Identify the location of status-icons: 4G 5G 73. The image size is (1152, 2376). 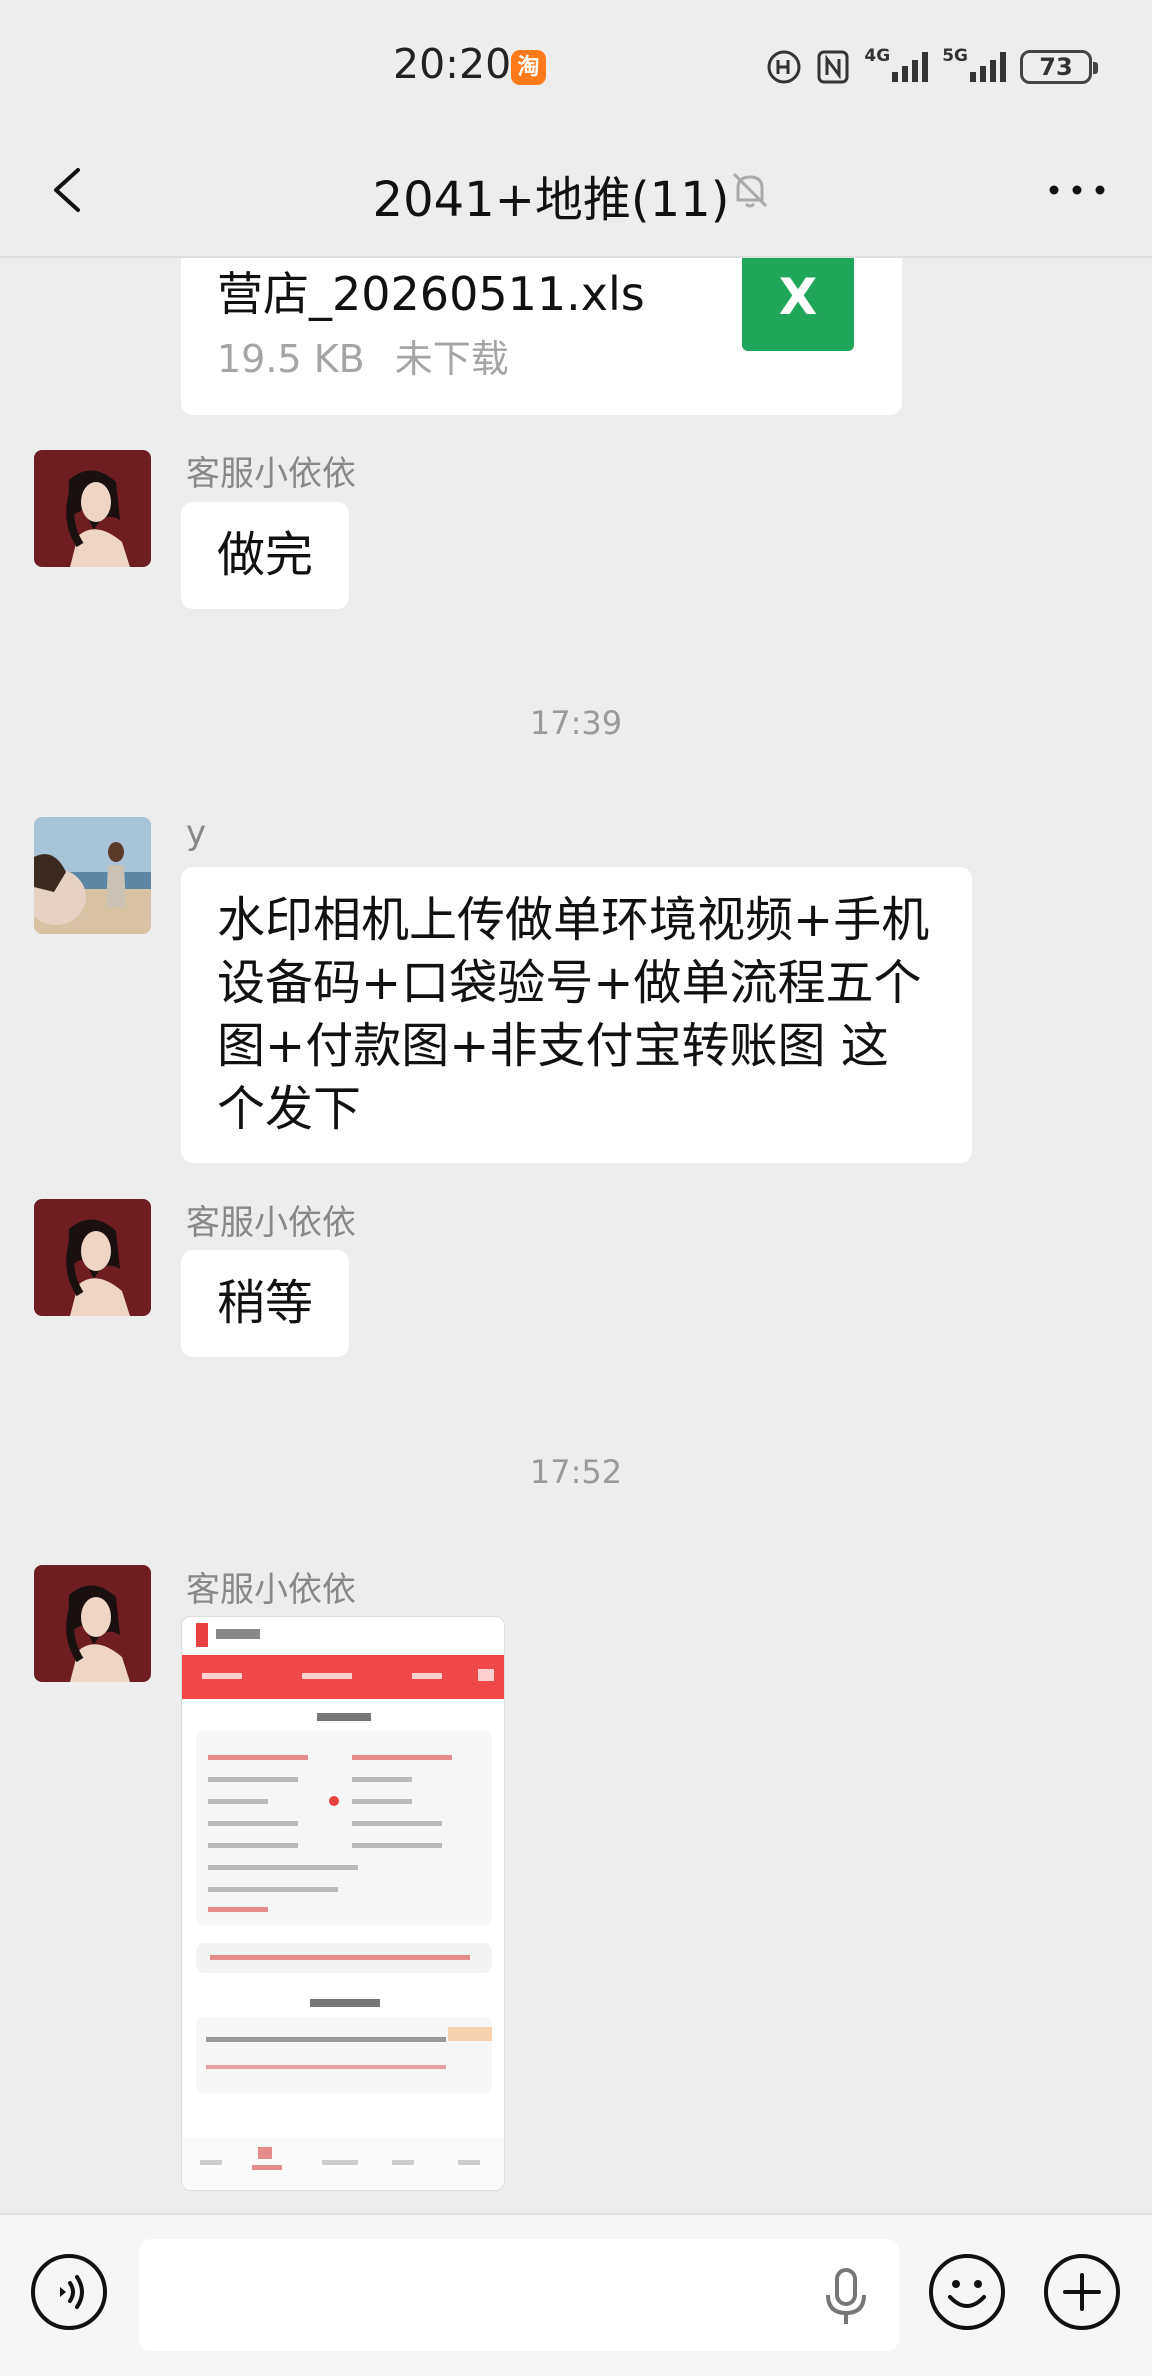
(932, 67).